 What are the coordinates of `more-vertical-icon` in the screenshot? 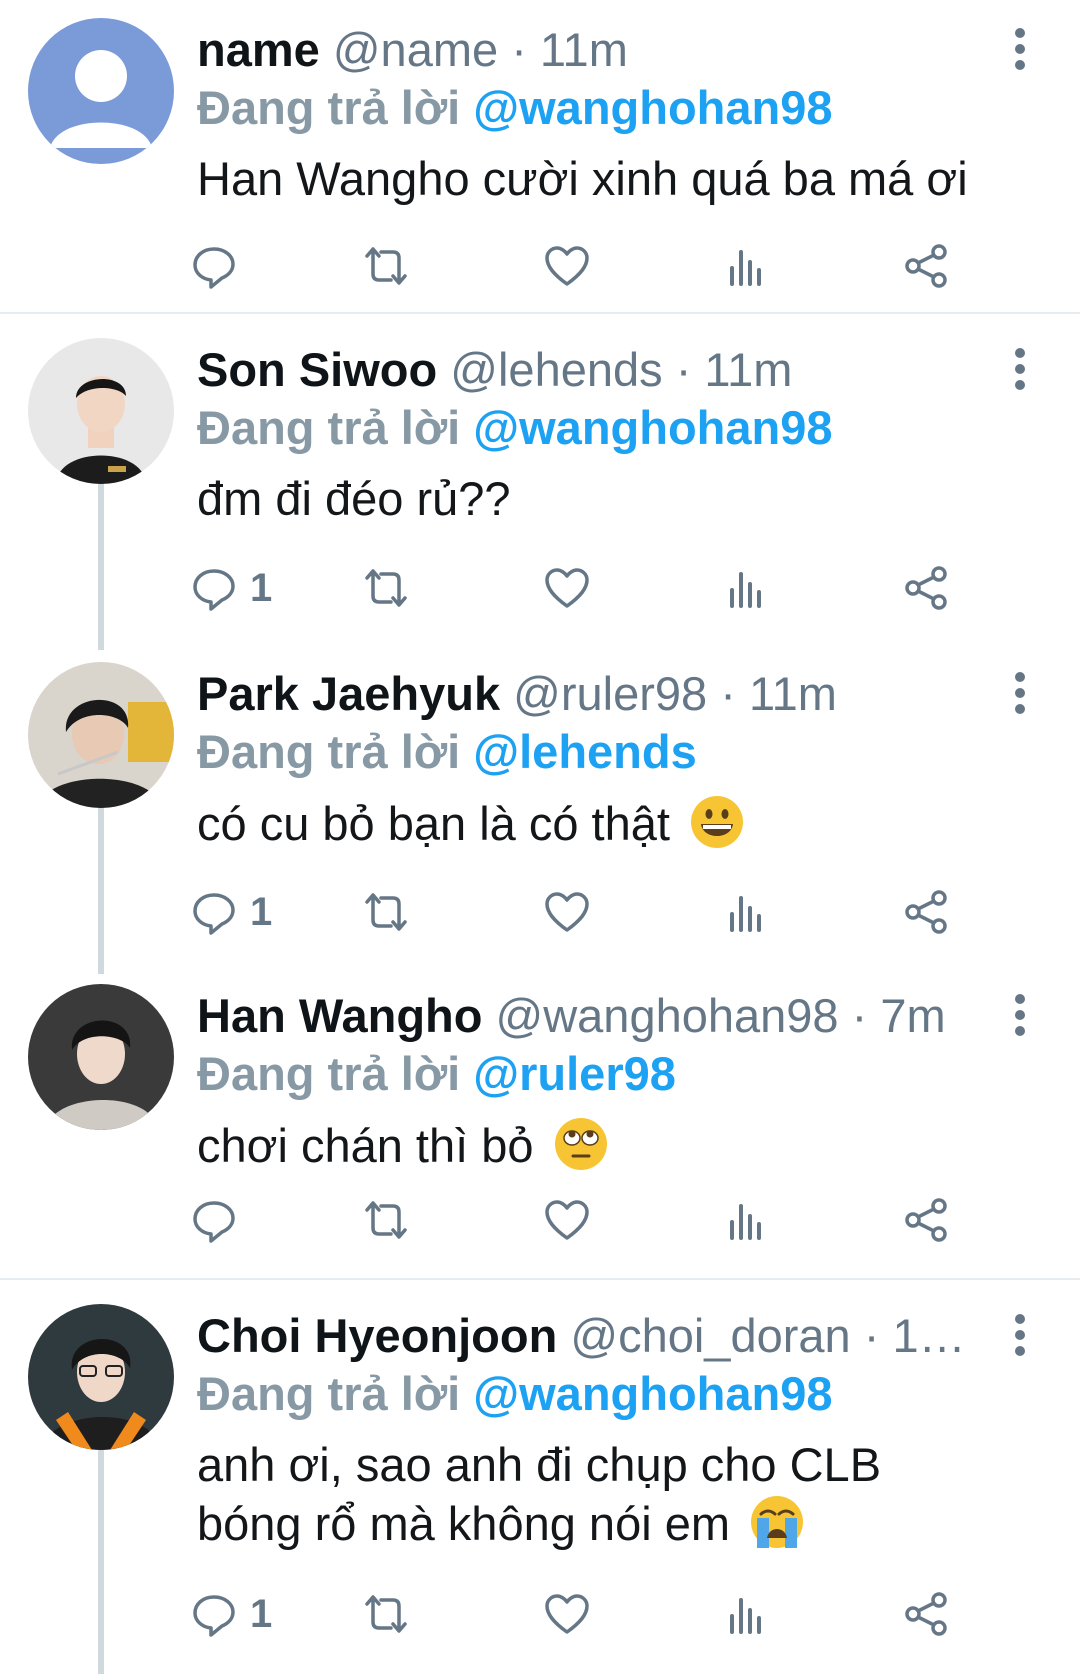 It's located at (1020, 1015).